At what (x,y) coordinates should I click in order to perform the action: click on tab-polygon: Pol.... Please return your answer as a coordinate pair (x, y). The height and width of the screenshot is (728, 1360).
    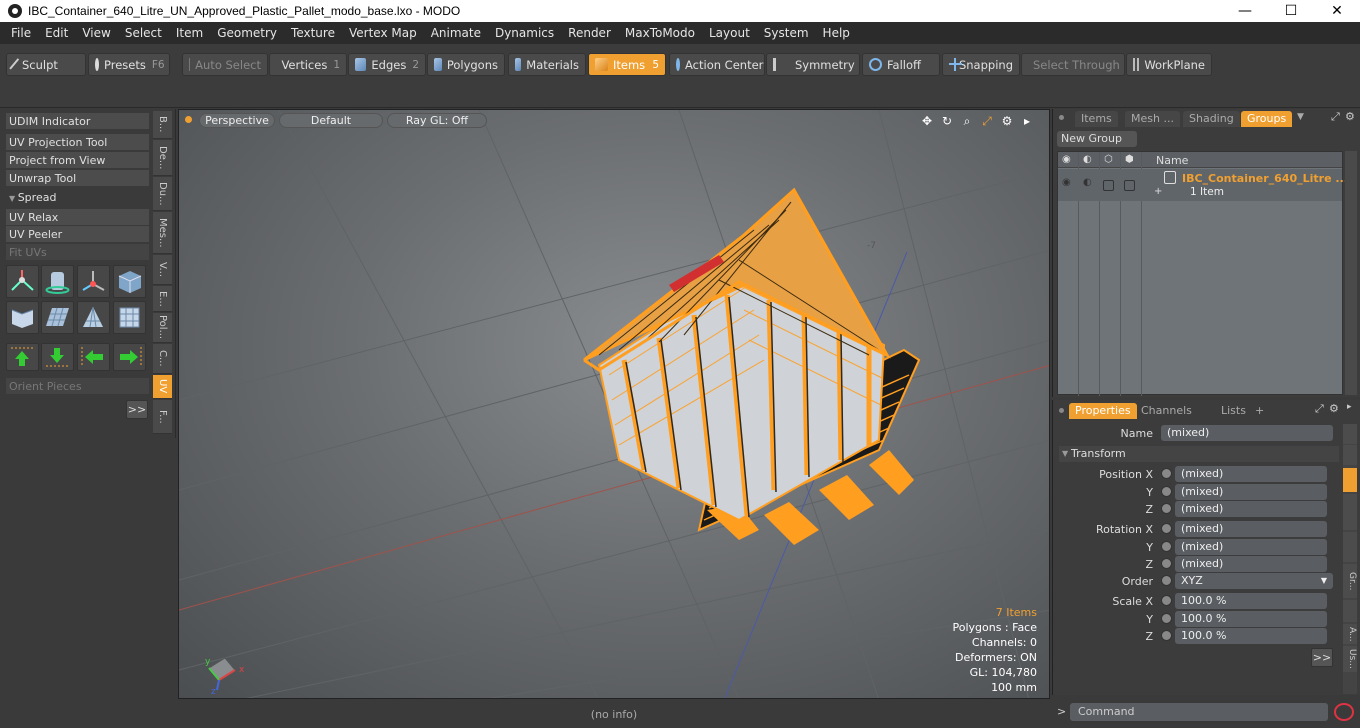
    Looking at the image, I should click on (162, 328).